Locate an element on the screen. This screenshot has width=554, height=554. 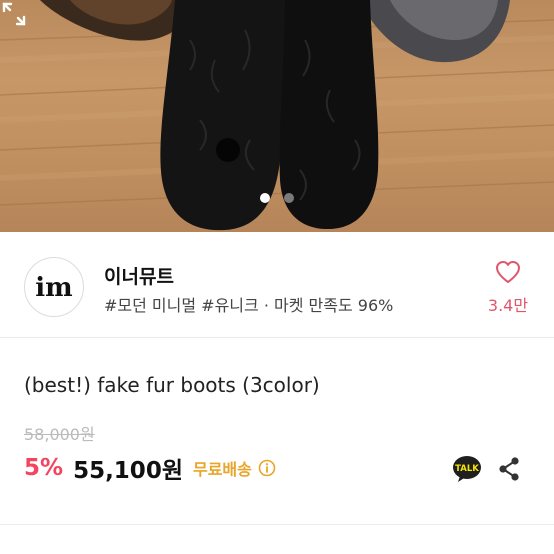
shop-tags: #모던 미니멀 #유니크 · 마켓 만족도 96% is located at coordinates (249, 305).